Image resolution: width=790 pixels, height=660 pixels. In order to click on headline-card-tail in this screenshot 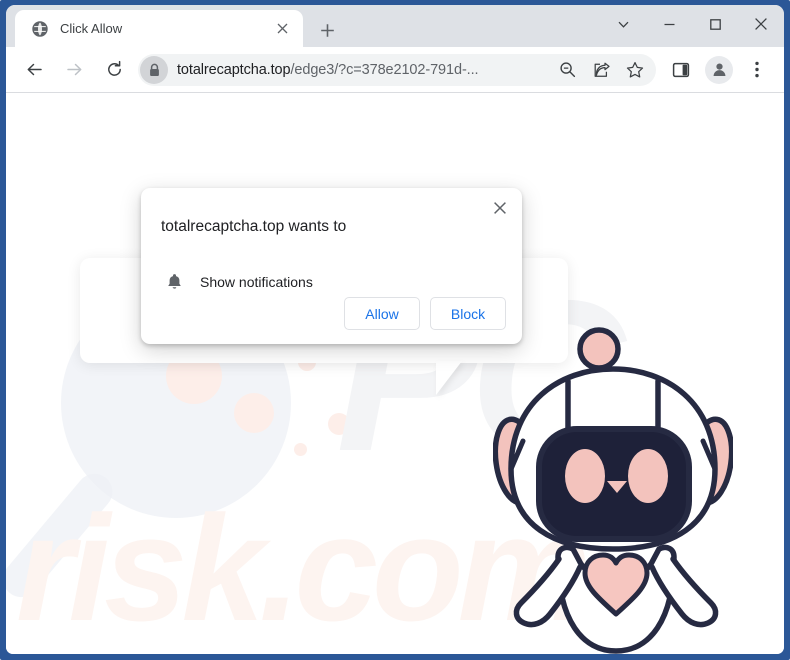, I will do `click(449, 378)`.